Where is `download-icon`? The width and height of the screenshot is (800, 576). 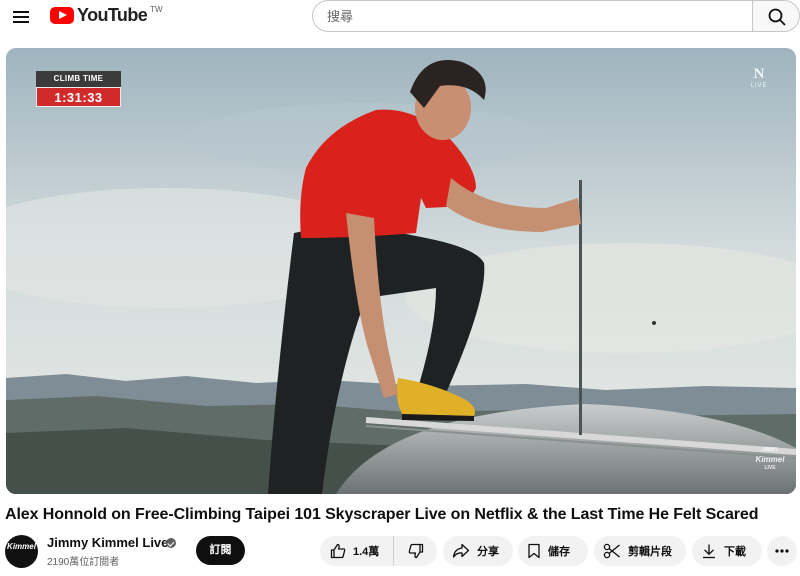 download-icon is located at coordinates (709, 551).